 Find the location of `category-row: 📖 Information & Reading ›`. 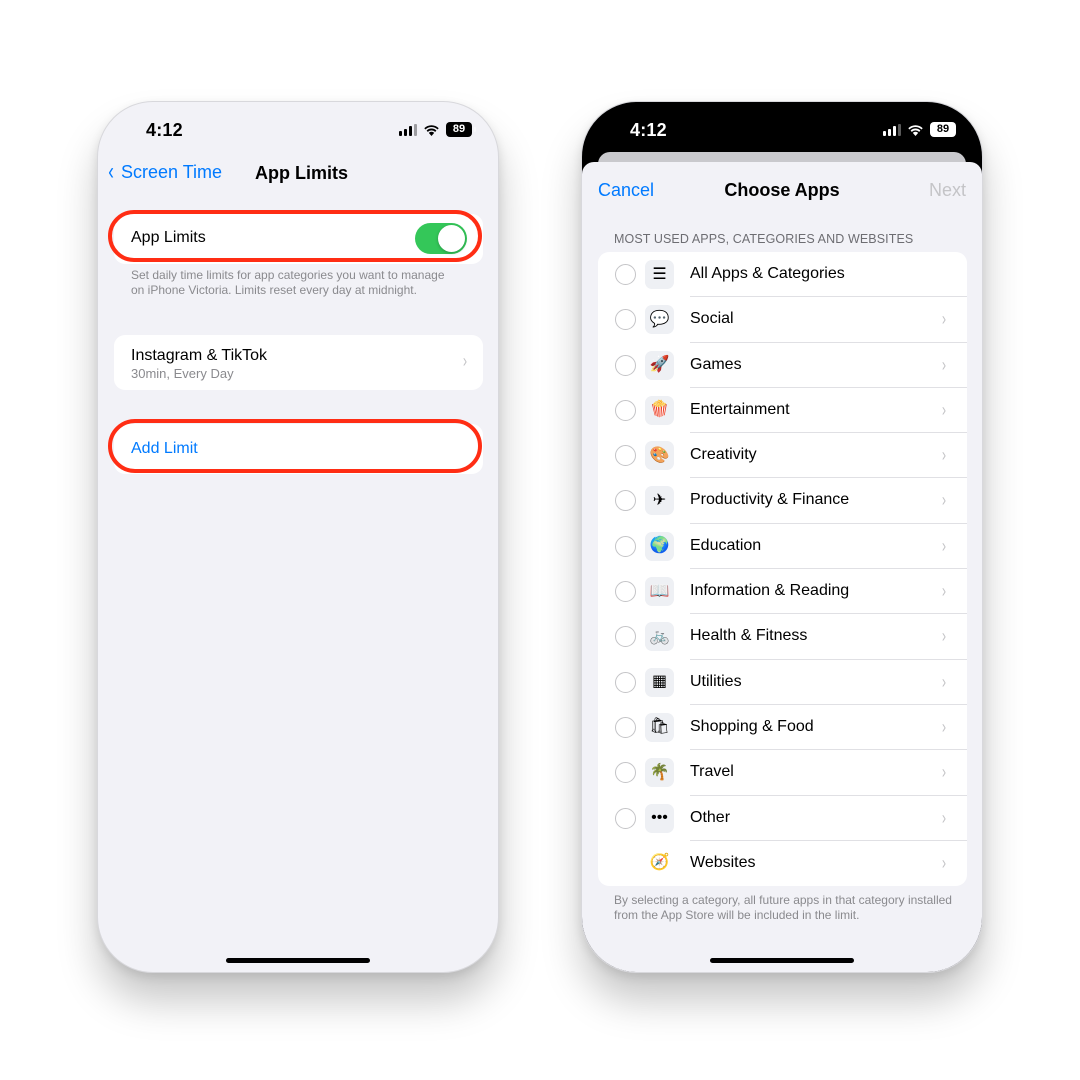

category-row: 📖 Information & Reading › is located at coordinates (782, 592).